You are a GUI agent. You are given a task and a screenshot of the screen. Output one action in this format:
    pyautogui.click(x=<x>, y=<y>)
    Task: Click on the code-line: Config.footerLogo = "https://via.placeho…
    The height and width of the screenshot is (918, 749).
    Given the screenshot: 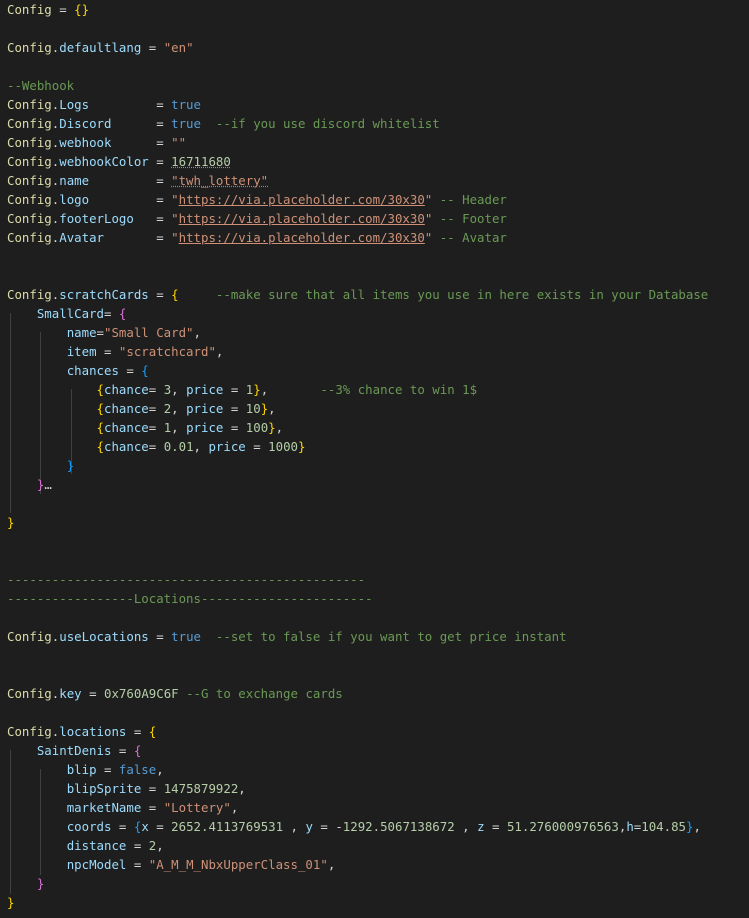 What is the action you would take?
    pyautogui.click(x=257, y=218)
    